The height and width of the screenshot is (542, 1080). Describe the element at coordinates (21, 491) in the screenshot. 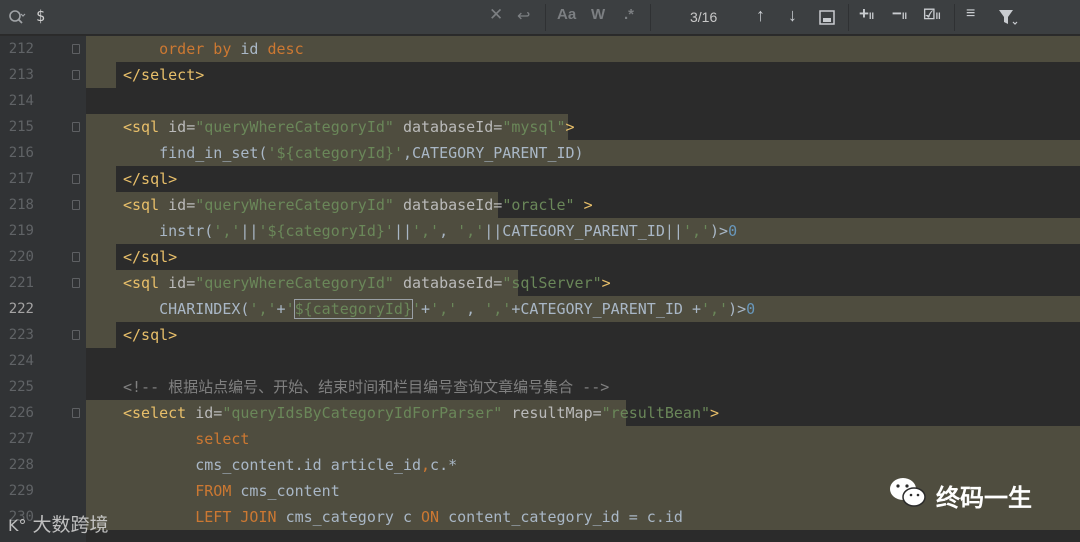

I see `line-number: 229` at that location.